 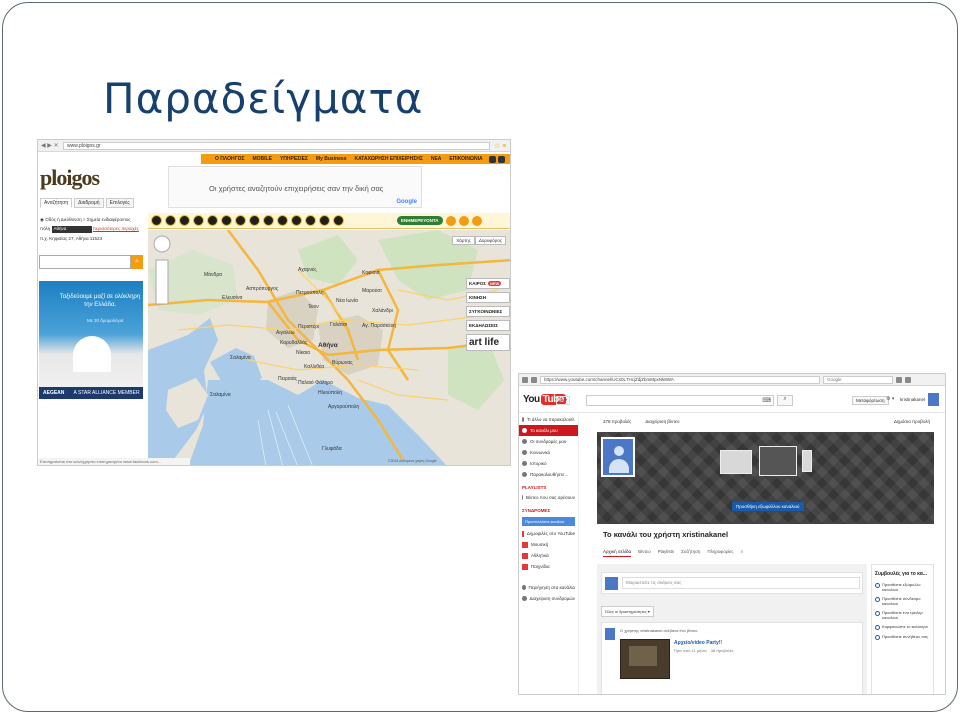 What do you see at coordinates (71, 229) in the screenshot?
I see `city-select: Αθήνα` at bounding box center [71, 229].